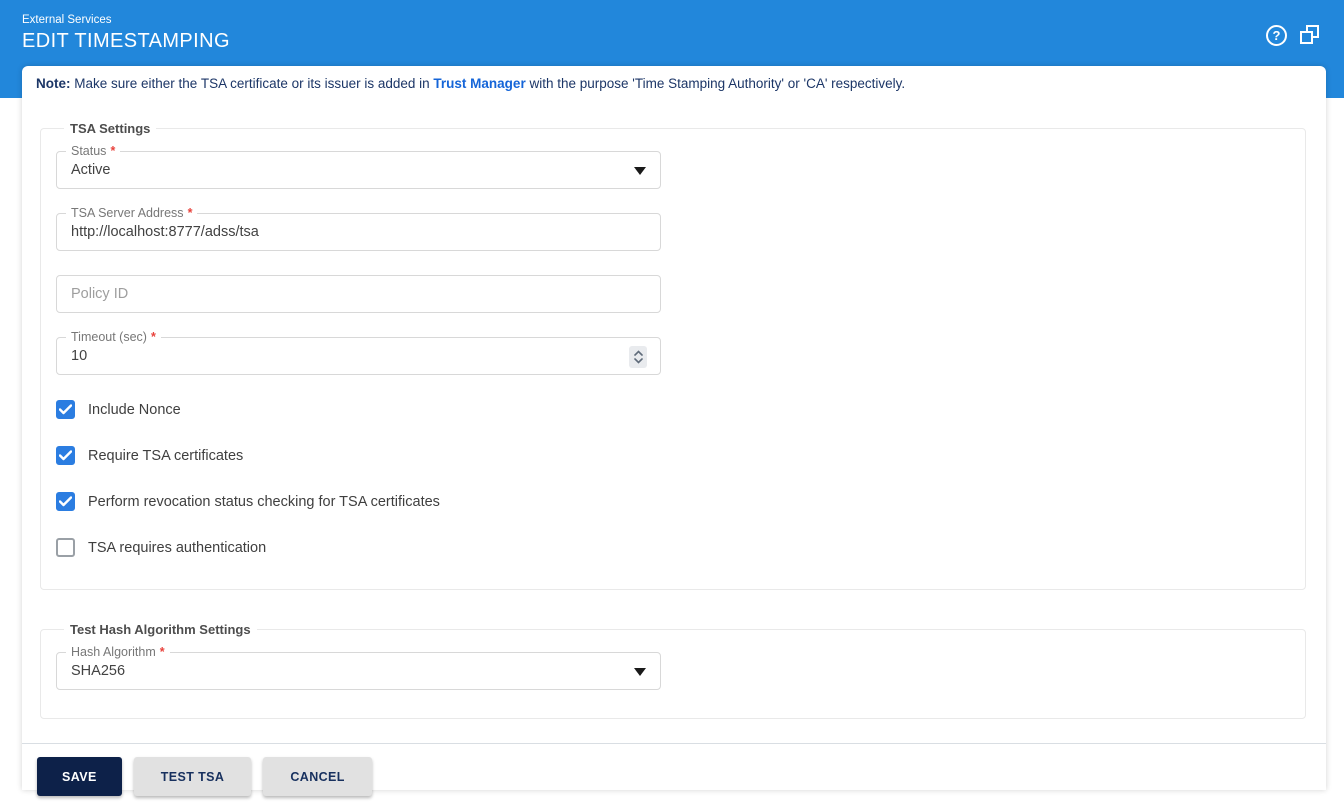 The width and height of the screenshot is (1344, 809). I want to click on hash-settings-legend: Test Hash Algorithm Settings, so click(160, 629).